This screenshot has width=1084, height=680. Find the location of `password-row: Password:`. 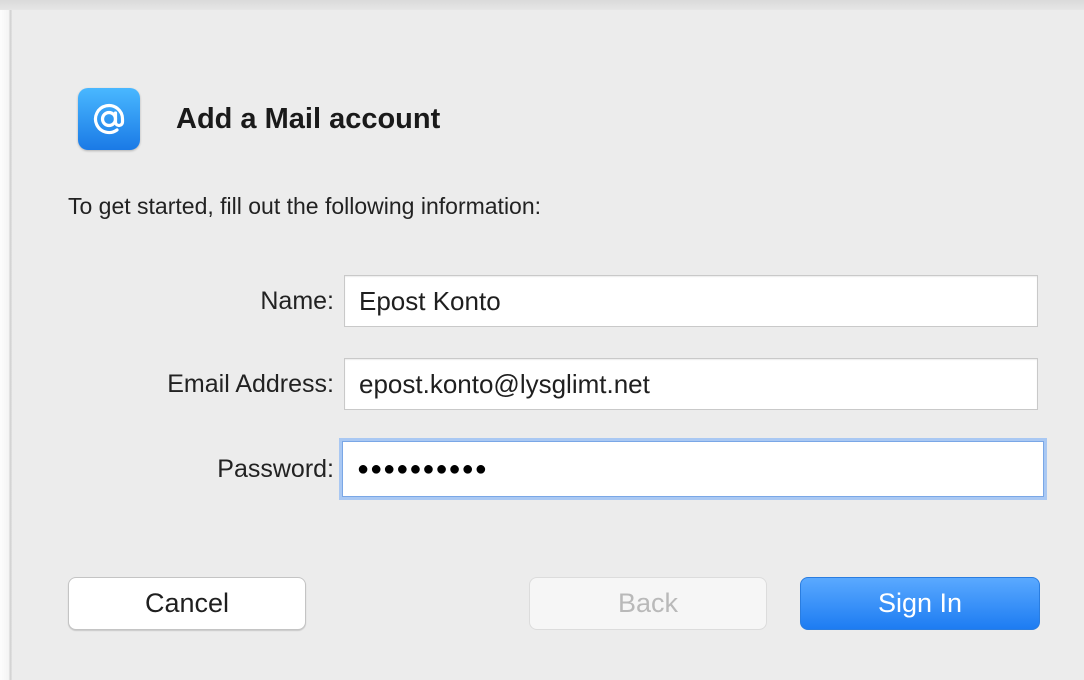

password-row: Password: is located at coordinates (542, 469).